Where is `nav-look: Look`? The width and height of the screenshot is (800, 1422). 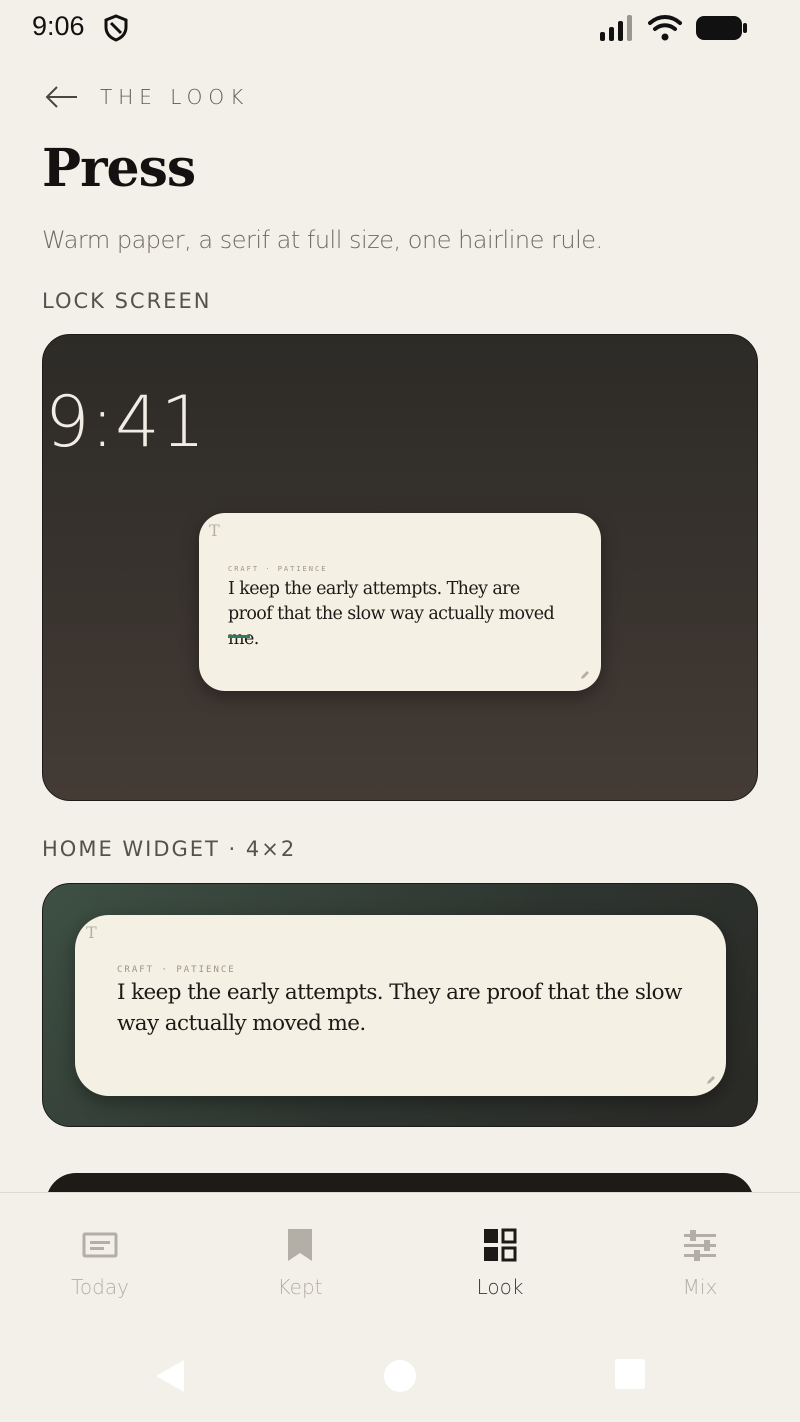 nav-look: Look is located at coordinates (500, 1253).